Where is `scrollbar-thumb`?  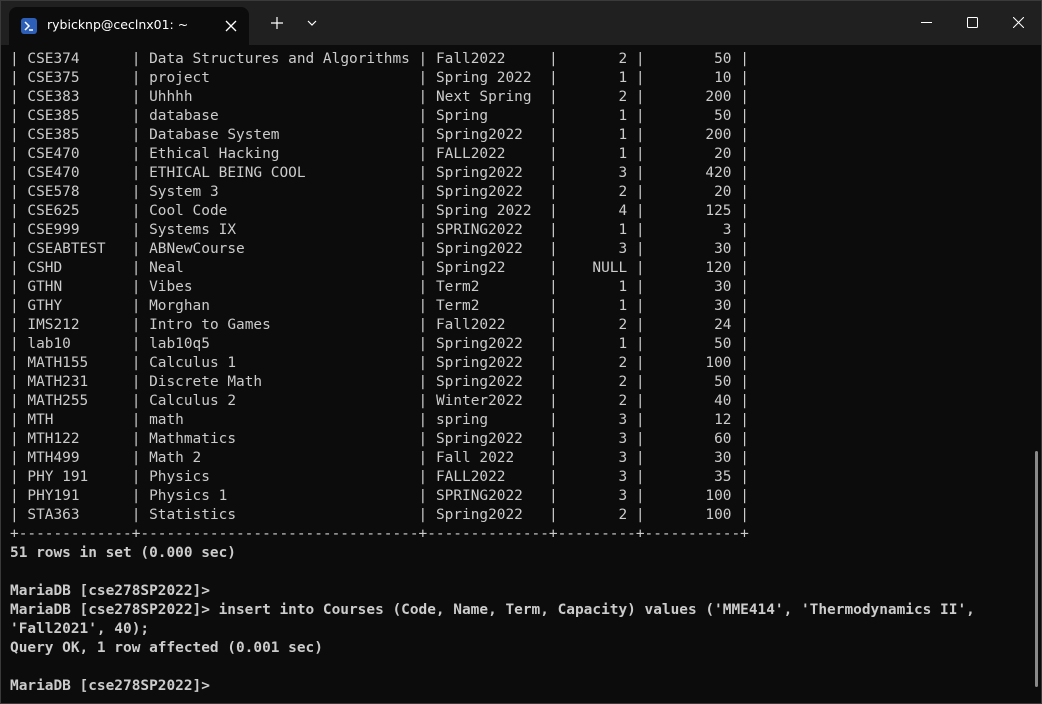 scrollbar-thumb is located at coordinates (1036, 569).